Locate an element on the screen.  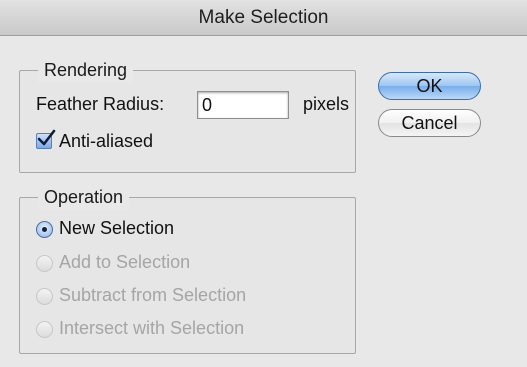
title-bar: Make Selection is located at coordinates (263, 18).